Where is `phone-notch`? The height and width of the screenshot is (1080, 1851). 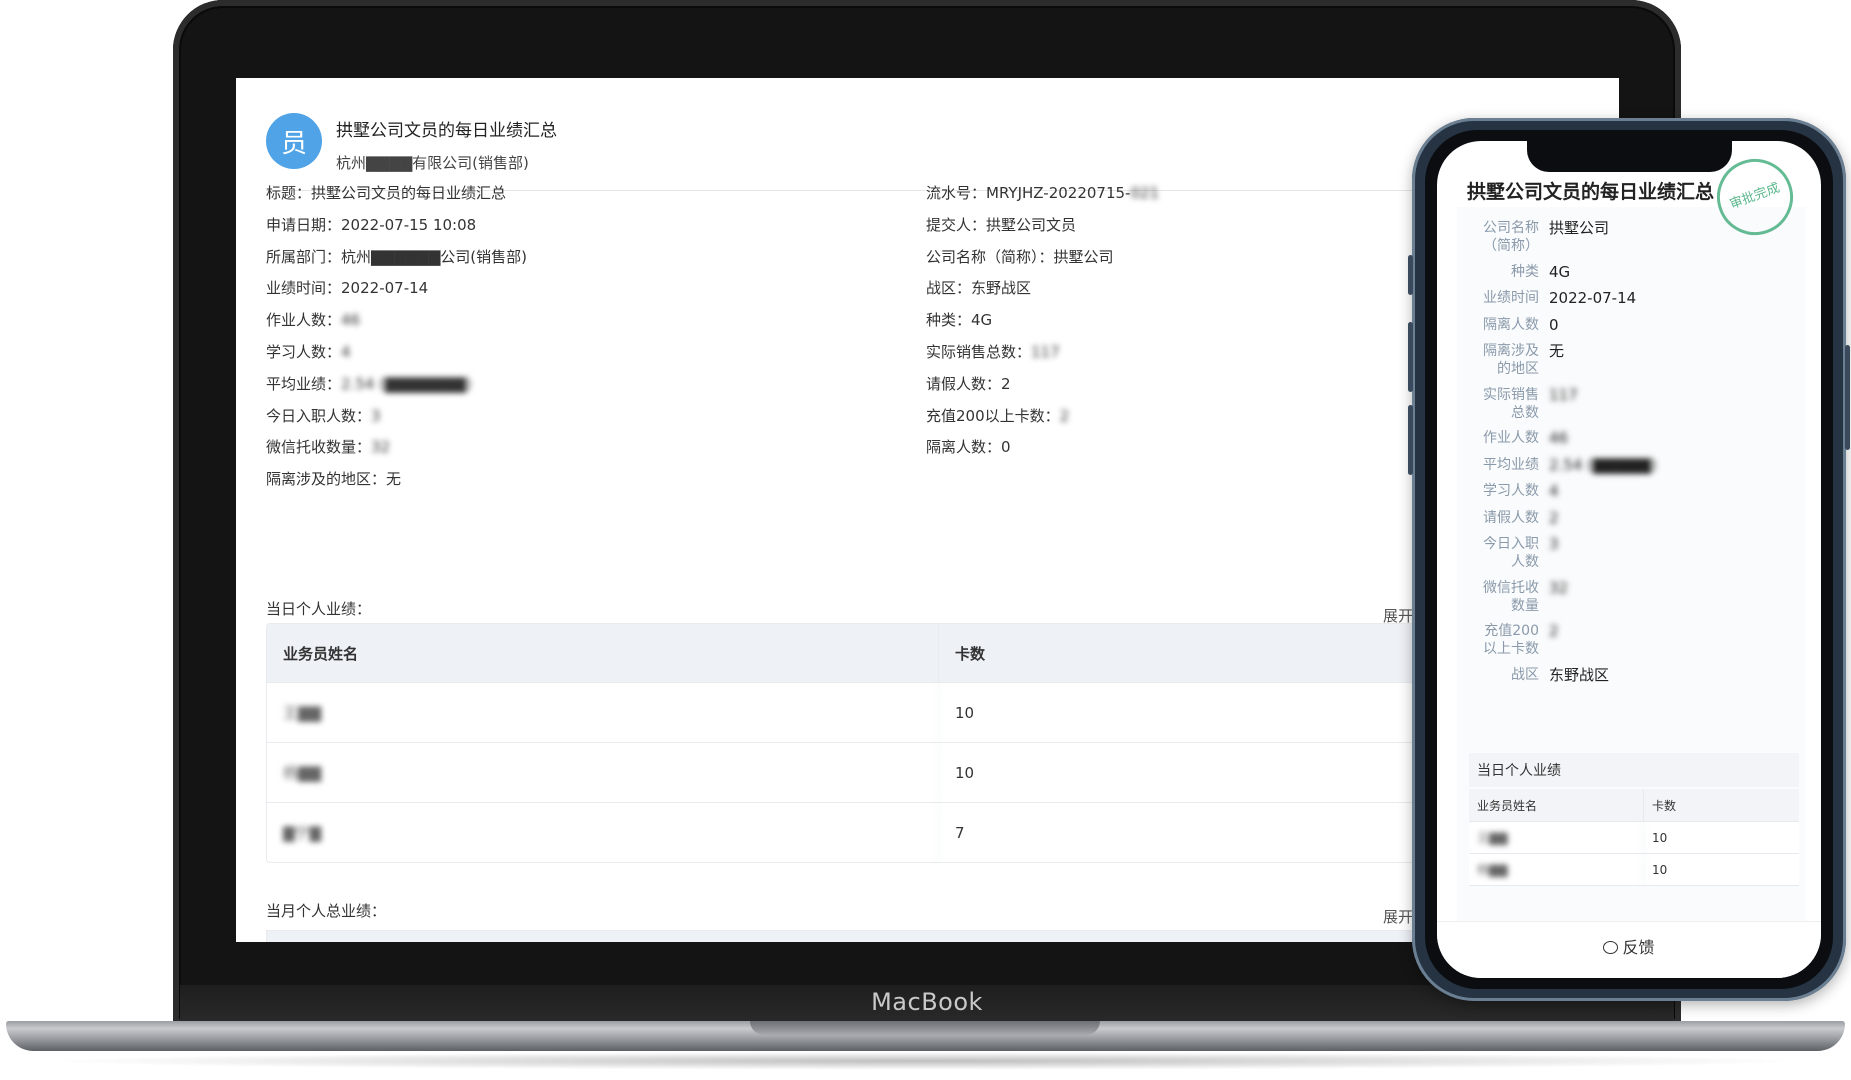 phone-notch is located at coordinates (1629, 155).